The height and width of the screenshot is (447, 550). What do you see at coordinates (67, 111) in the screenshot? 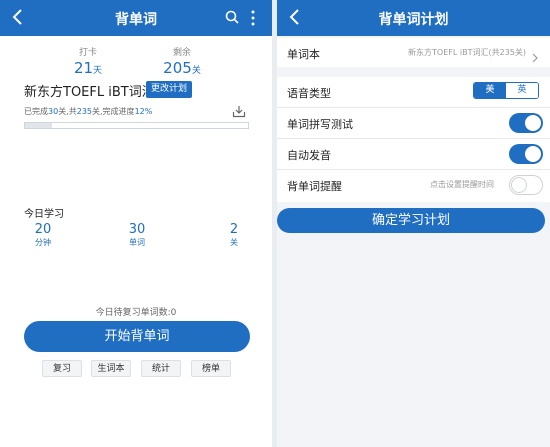
I see `progress-mid: 关,共` at bounding box center [67, 111].